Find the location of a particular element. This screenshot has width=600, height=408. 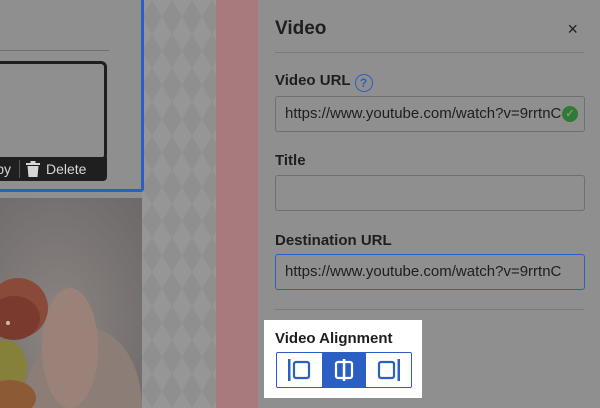

delete-label: Delete is located at coordinates (66, 169).